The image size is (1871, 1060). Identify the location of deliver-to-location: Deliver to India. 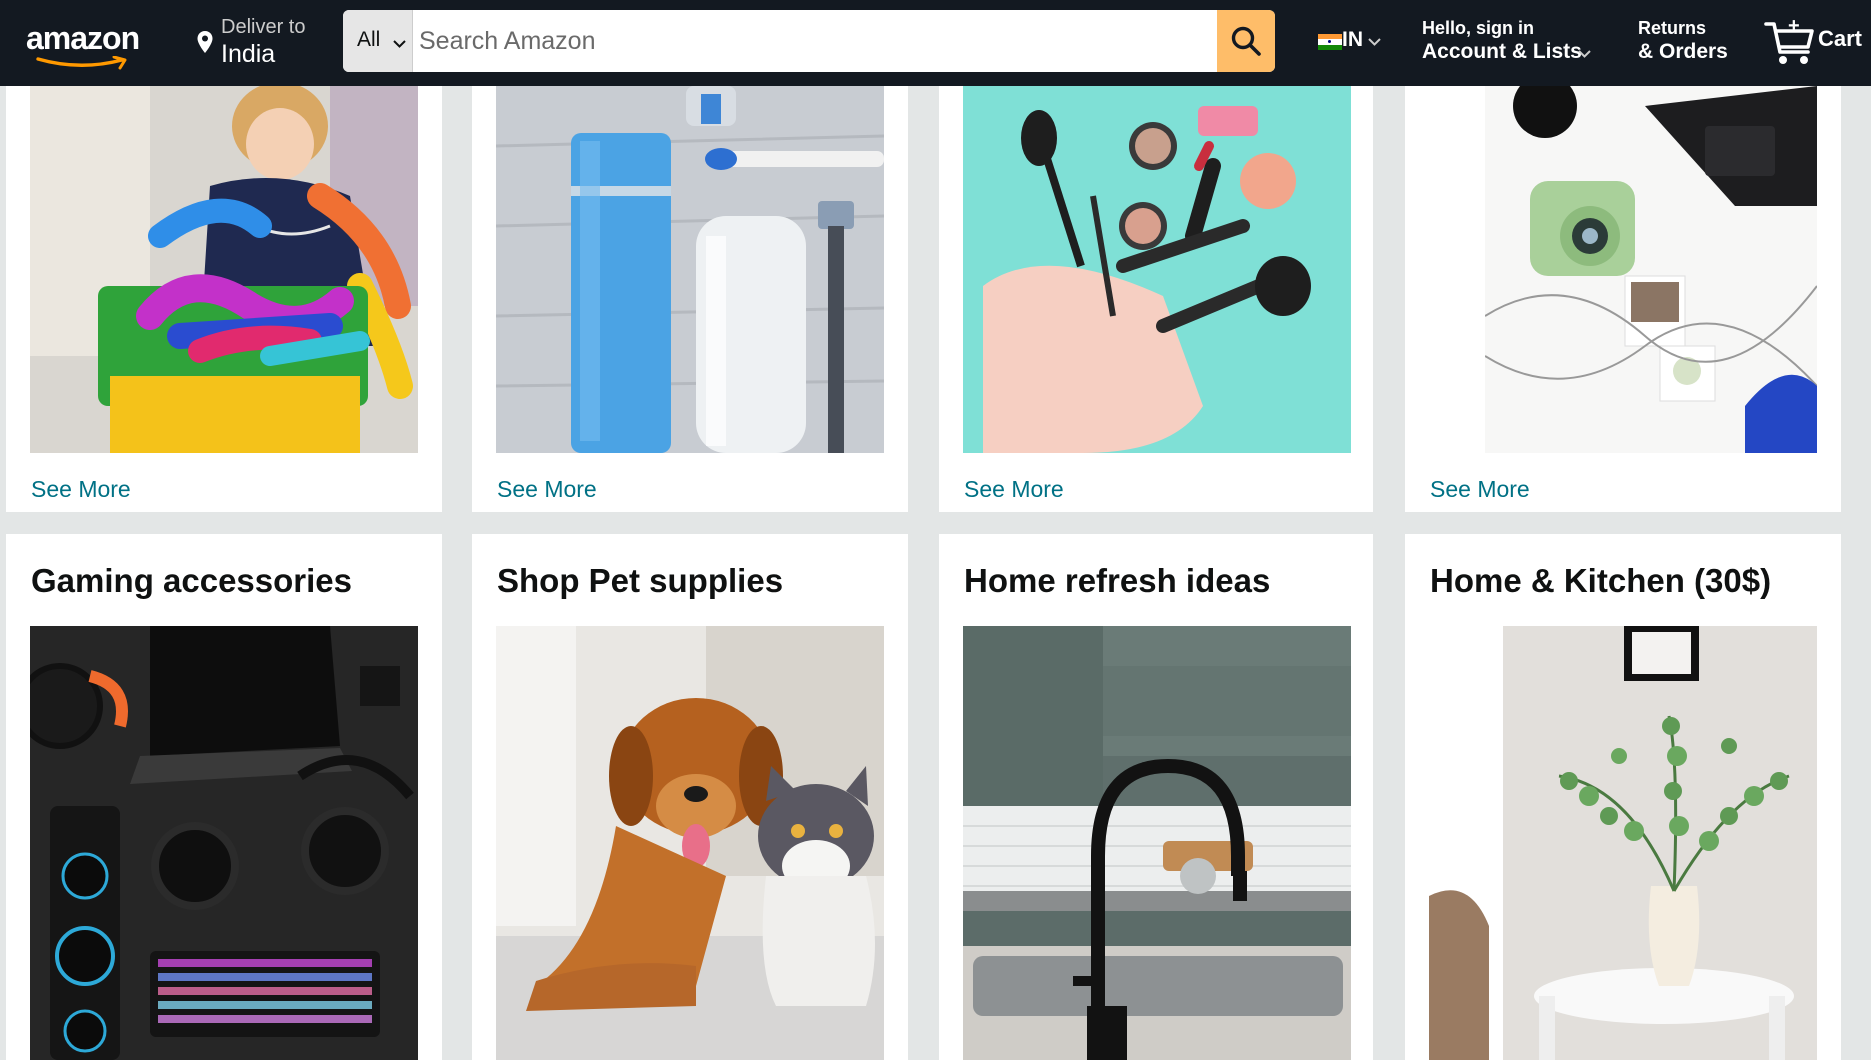
(259, 42).